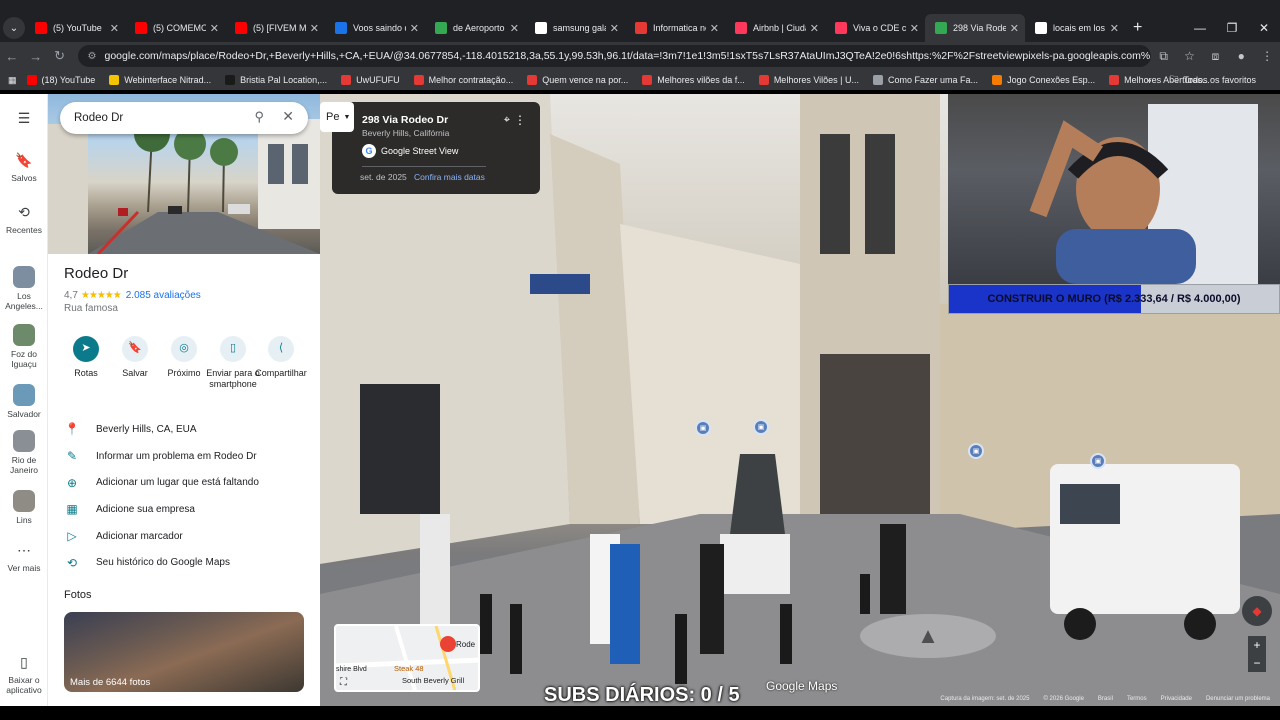  What do you see at coordinates (1257, 663) in the screenshot?
I see `zoom-out-button: −` at bounding box center [1257, 663].